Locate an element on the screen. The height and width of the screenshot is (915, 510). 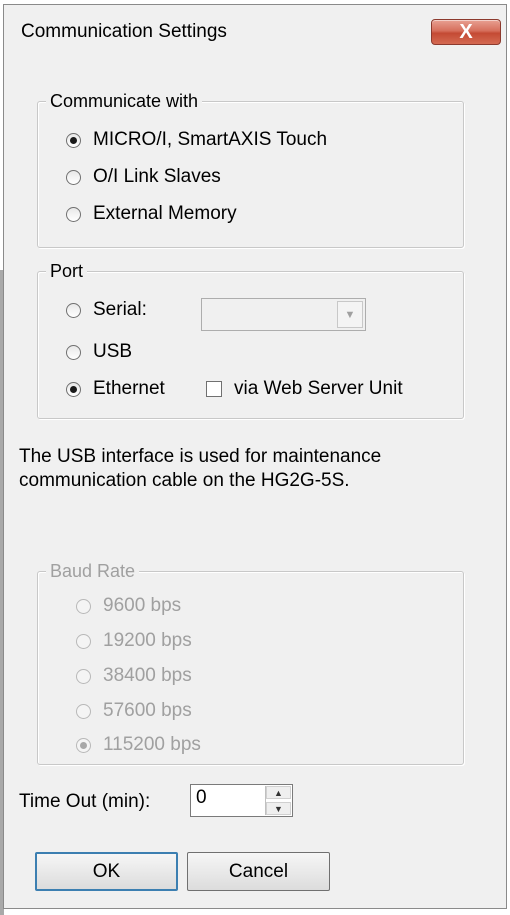
serial-port-combobox: ▼ is located at coordinates (283, 314).